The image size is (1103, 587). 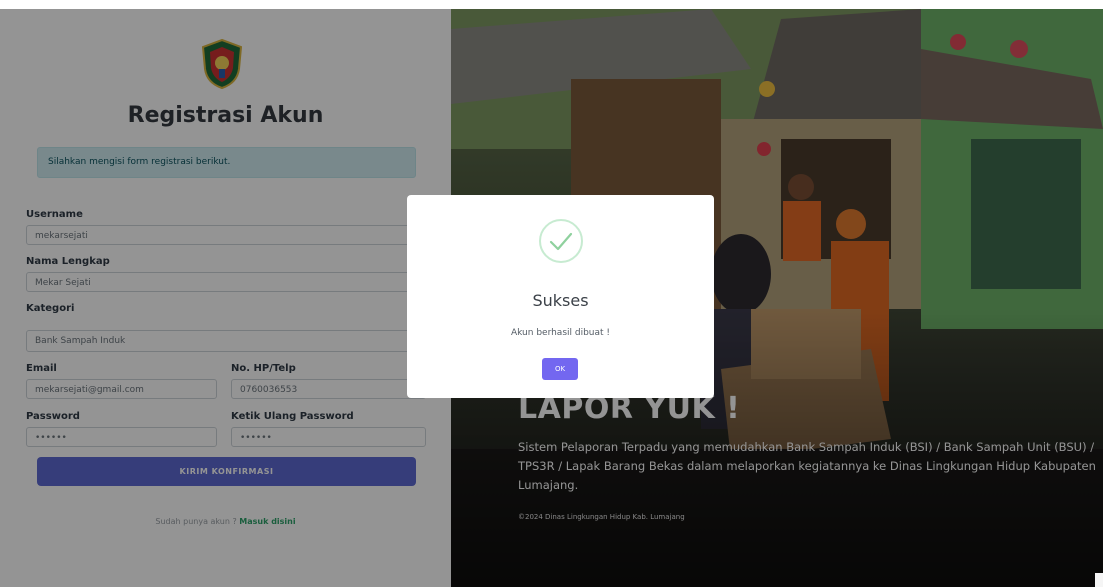 What do you see at coordinates (560, 369) in the screenshot?
I see `ok-button: OK` at bounding box center [560, 369].